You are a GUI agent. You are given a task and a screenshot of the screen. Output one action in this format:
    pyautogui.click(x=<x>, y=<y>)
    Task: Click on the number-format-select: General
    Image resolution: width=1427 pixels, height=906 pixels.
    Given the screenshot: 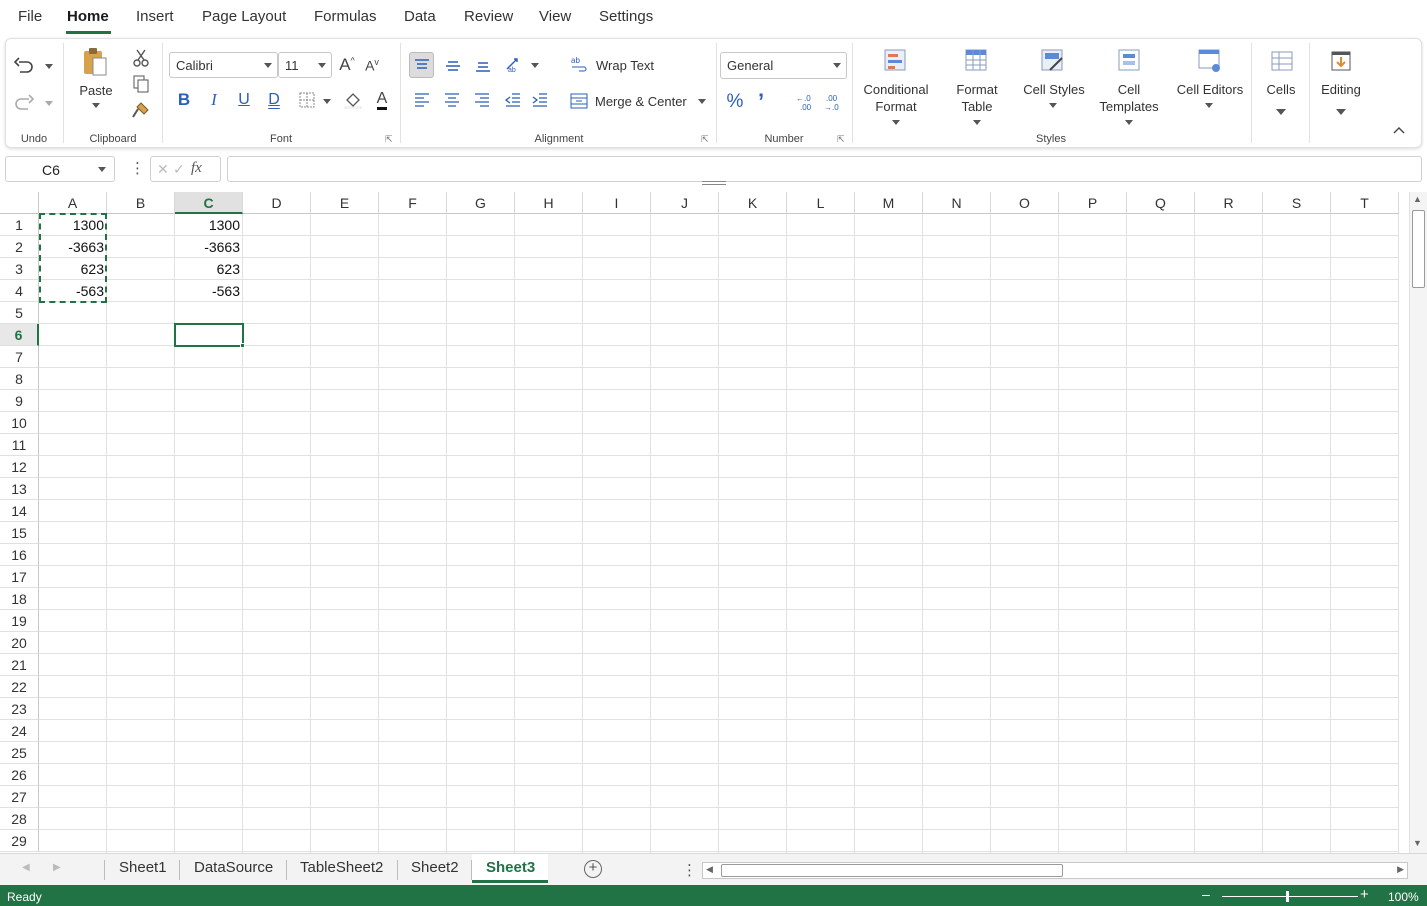 What is the action you would take?
    pyautogui.click(x=783, y=65)
    